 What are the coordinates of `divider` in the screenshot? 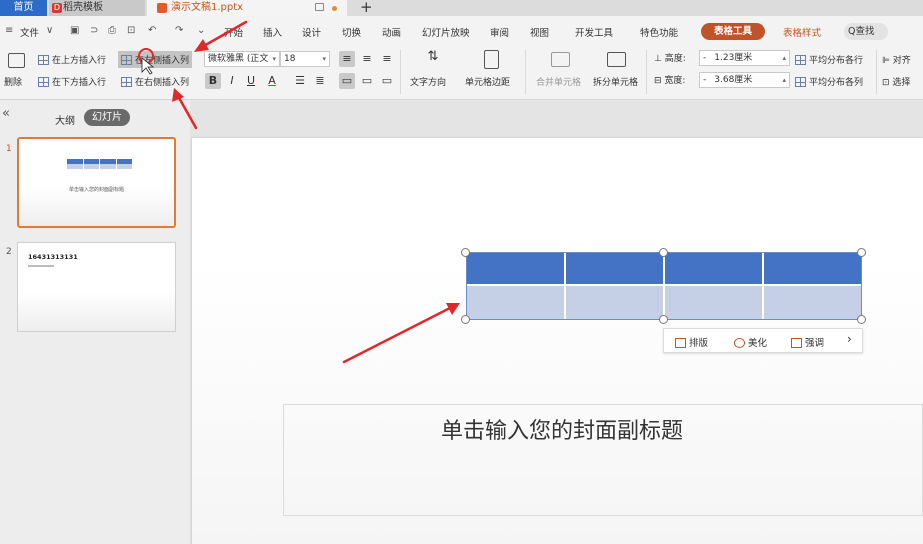 It's located at (876, 72).